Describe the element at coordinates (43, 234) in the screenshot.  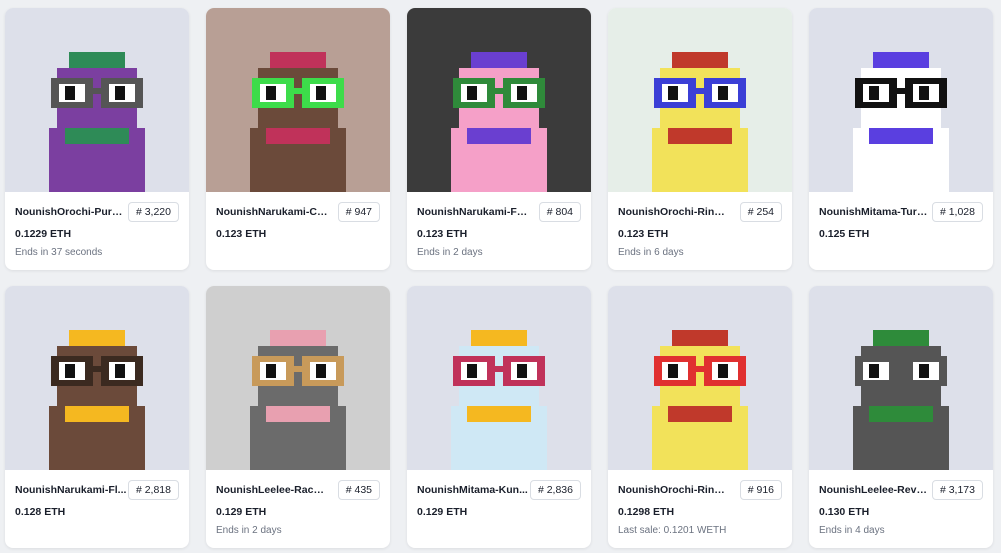
I see `nft-price: 0.1229 ETH` at that location.